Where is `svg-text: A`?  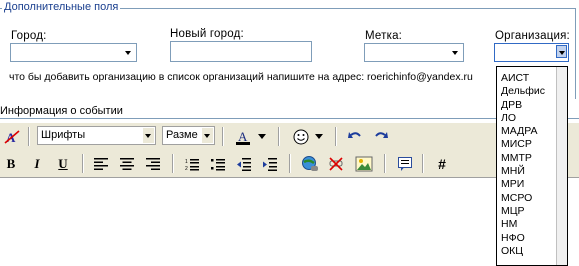 svg-text: A is located at coordinates (243, 136).